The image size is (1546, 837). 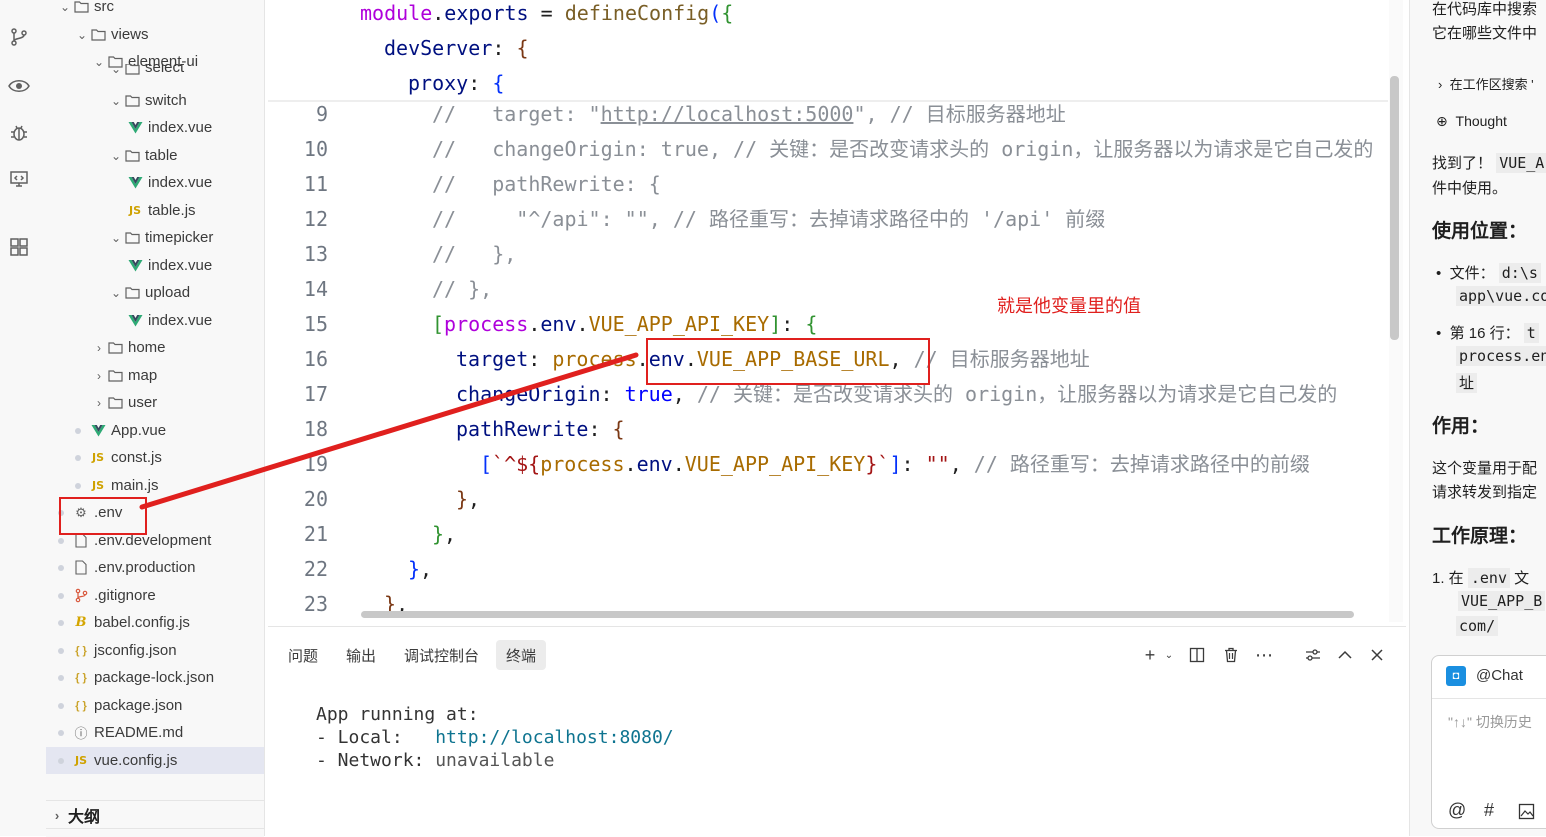 I want to click on horizontal-scrollbar-thumb, so click(x=857, y=614).